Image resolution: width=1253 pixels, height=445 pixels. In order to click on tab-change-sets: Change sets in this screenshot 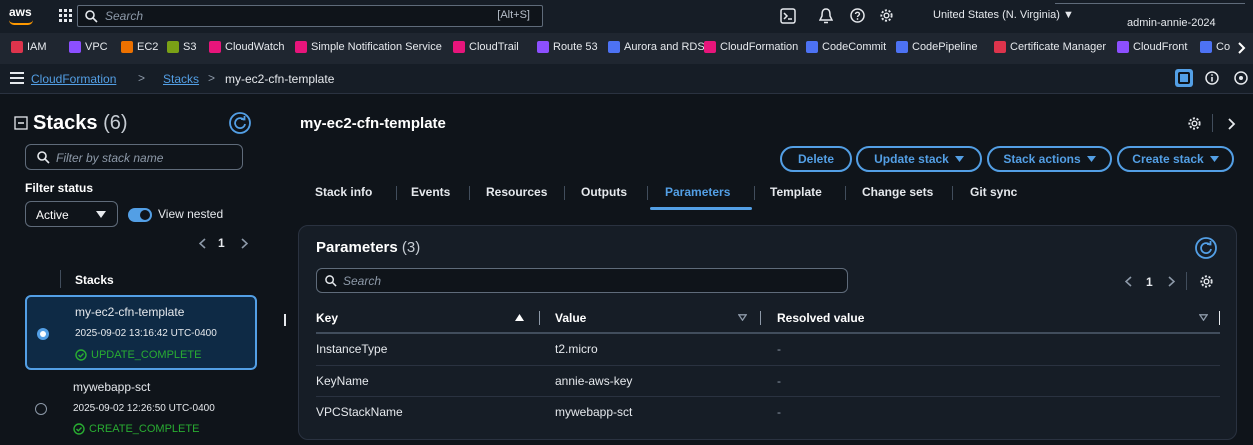, I will do `click(897, 192)`.